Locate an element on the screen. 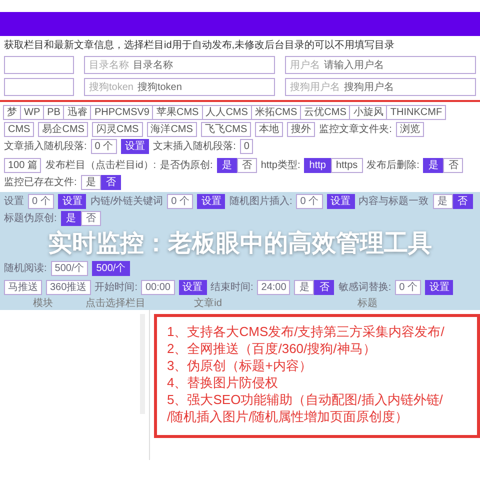 The height and width of the screenshot is (480, 480). setting-label: 文末插入随机段落: is located at coordinates (194, 146).